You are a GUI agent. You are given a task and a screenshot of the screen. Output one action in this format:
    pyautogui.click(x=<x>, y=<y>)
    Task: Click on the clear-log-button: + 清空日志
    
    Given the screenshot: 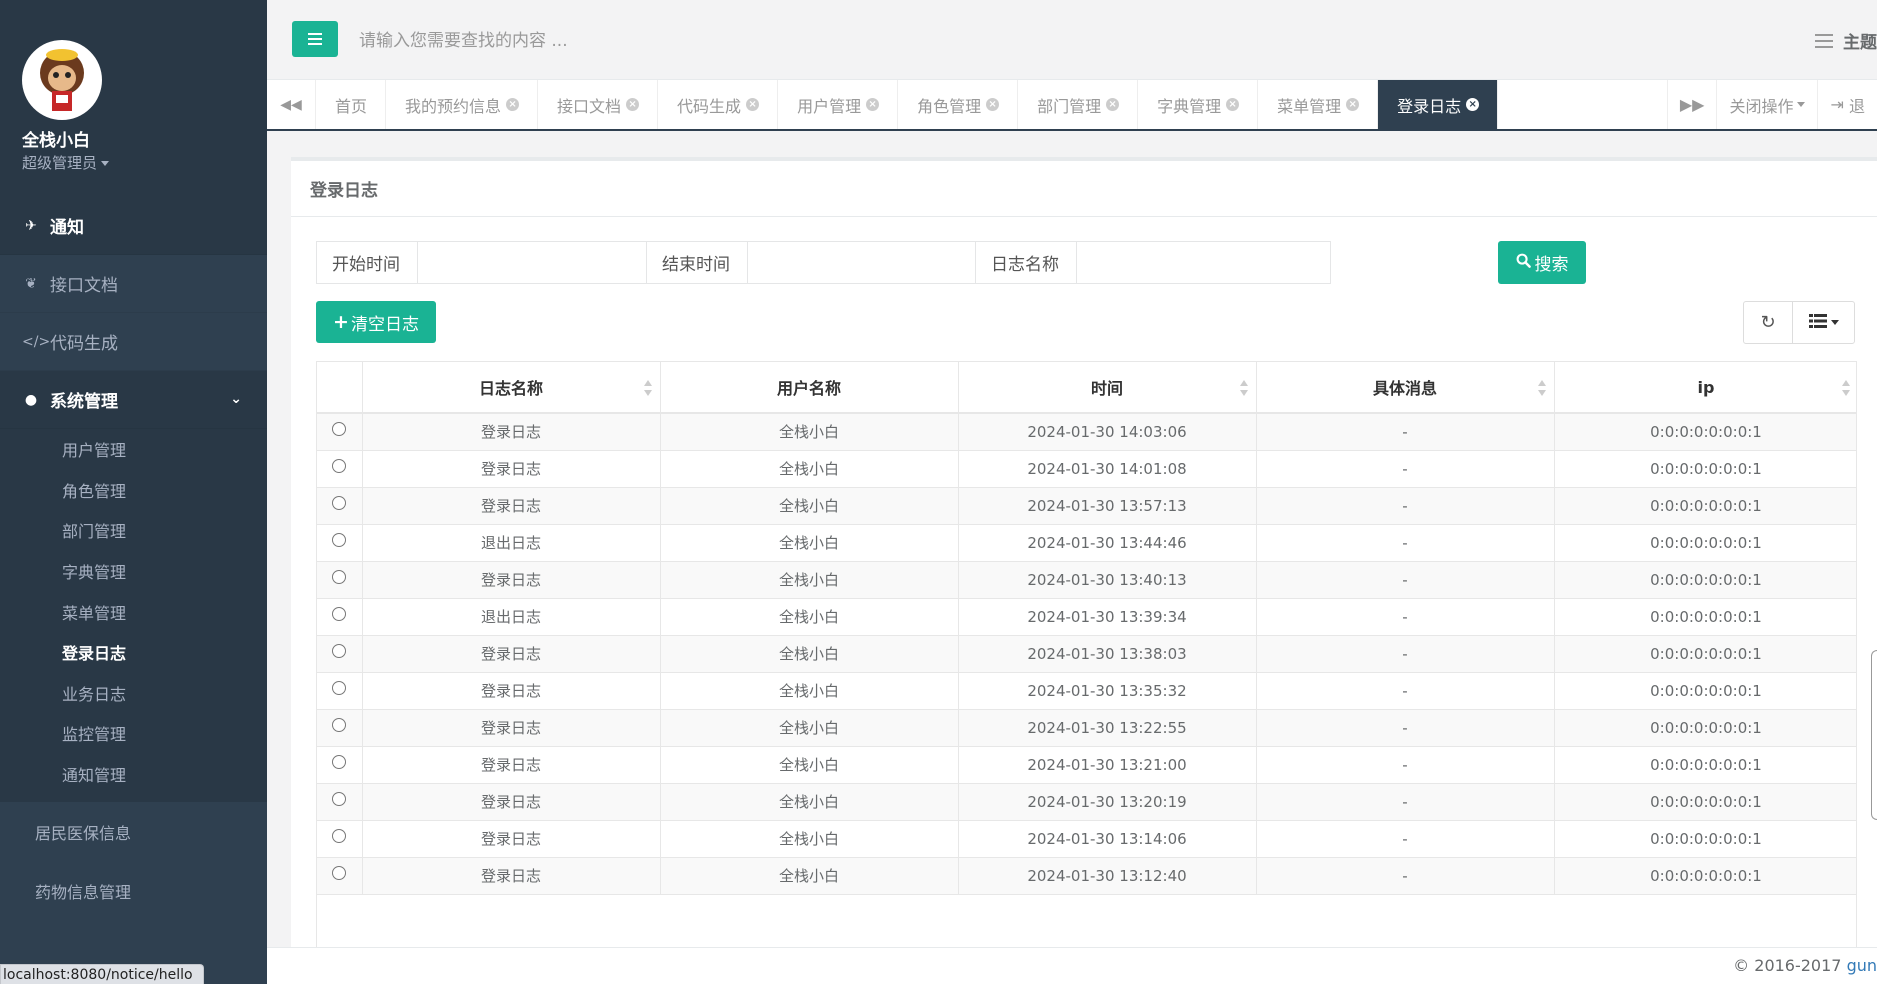 What is the action you would take?
    pyautogui.click(x=376, y=322)
    